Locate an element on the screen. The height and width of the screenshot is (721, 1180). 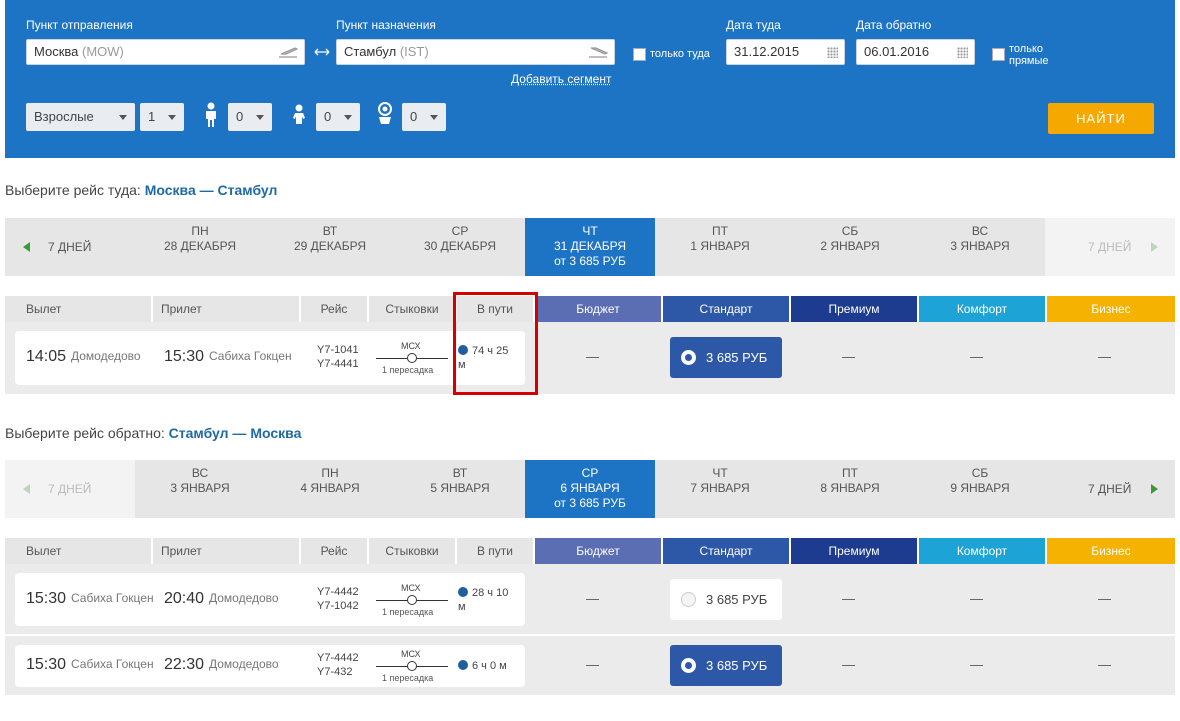
stop-count: 1 пересадка is located at coordinates (408, 612).